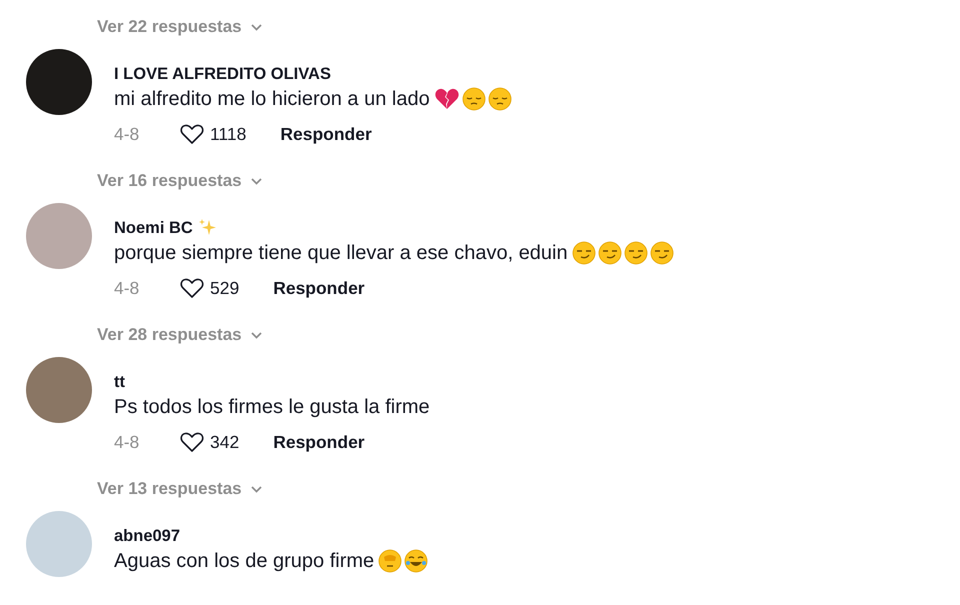 This screenshot has height=605, width=960. Describe the element at coordinates (447, 99) in the screenshot. I see `broken-heart-icon` at that location.